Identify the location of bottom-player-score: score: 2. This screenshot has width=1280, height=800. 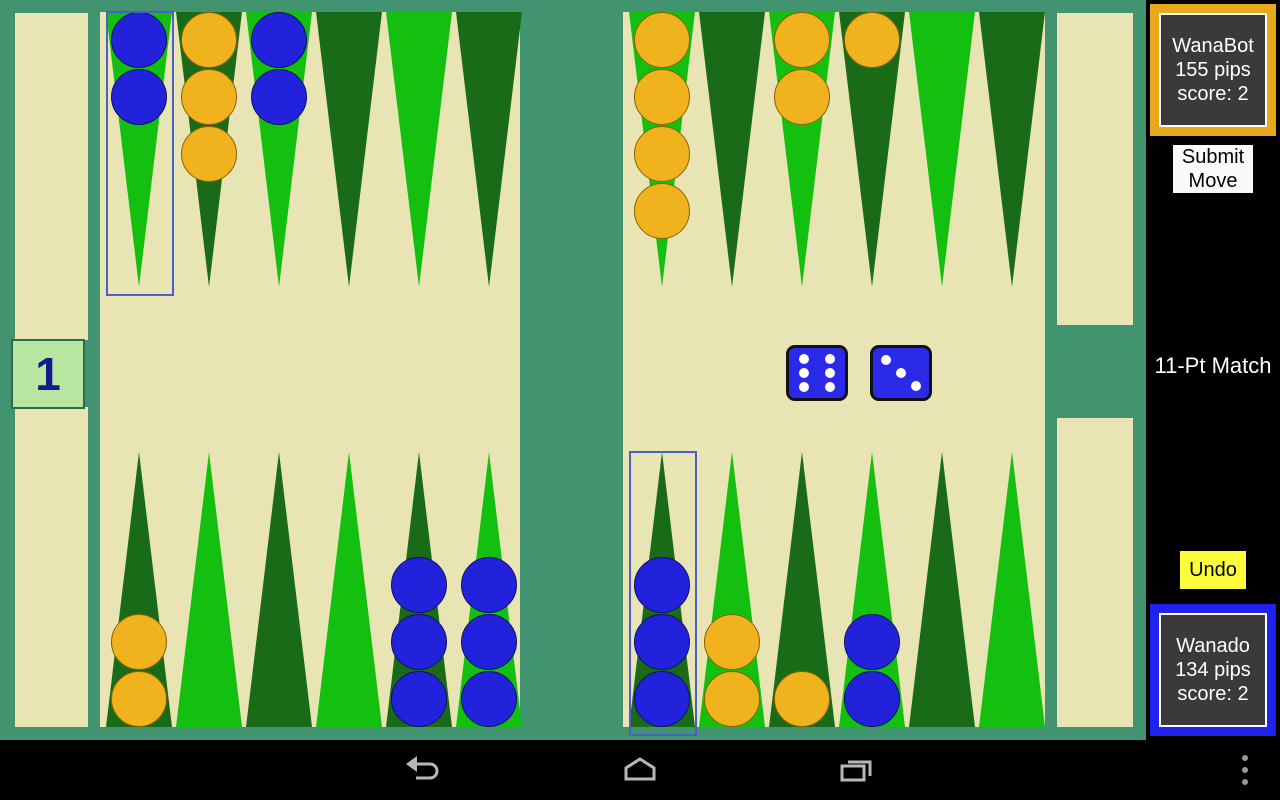
(1213, 694).